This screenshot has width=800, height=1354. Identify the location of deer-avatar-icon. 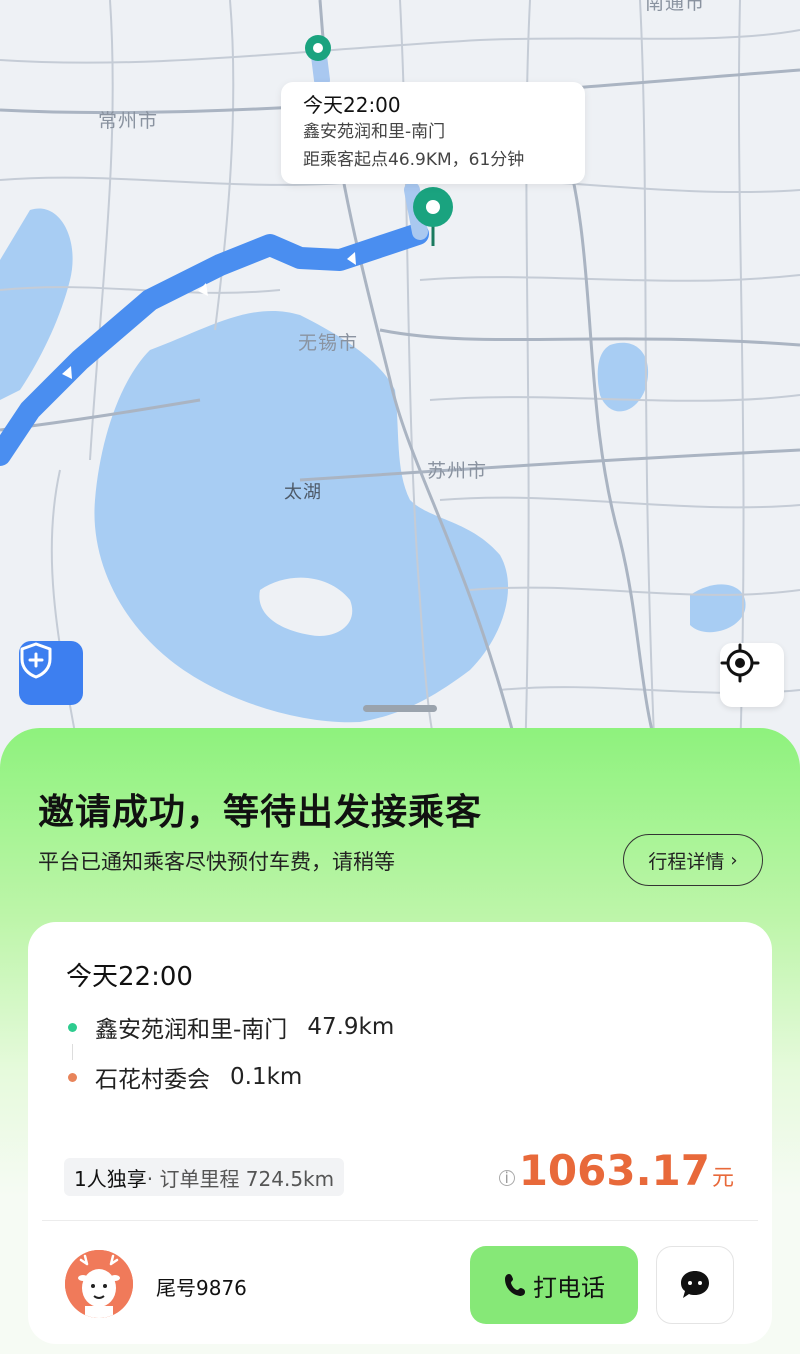
(99, 1284).